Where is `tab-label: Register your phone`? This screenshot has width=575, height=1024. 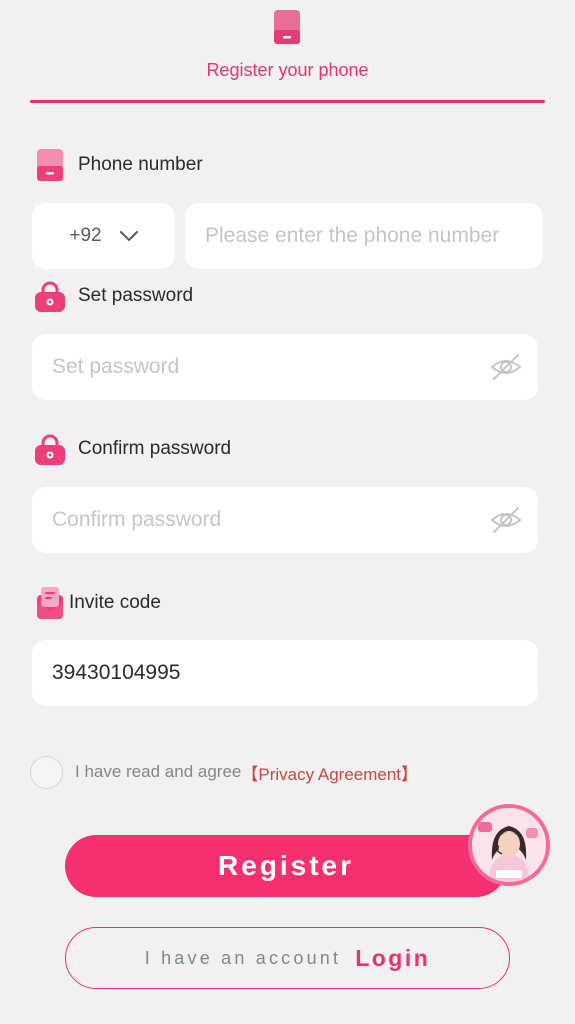 tab-label: Register your phone is located at coordinates (287, 70).